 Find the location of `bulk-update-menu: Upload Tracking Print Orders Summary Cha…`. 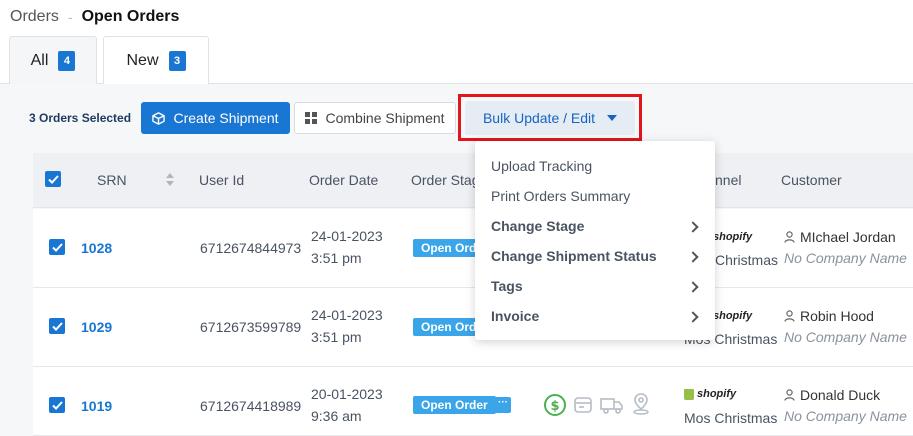

bulk-update-menu: Upload Tracking Print Orders Summary Cha… is located at coordinates (595, 240).